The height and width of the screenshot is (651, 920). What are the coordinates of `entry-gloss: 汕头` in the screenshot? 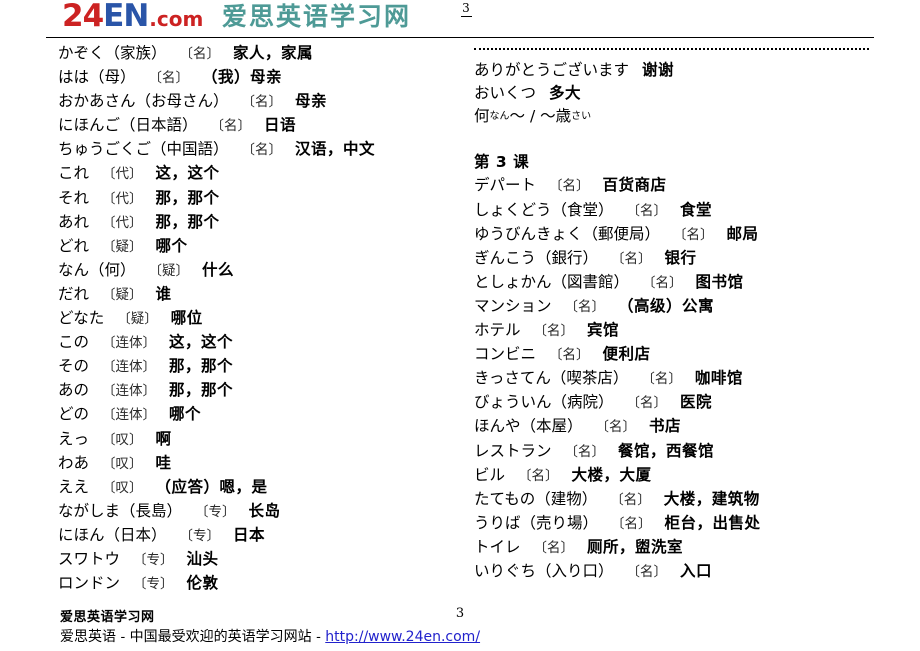 It's located at (202, 558).